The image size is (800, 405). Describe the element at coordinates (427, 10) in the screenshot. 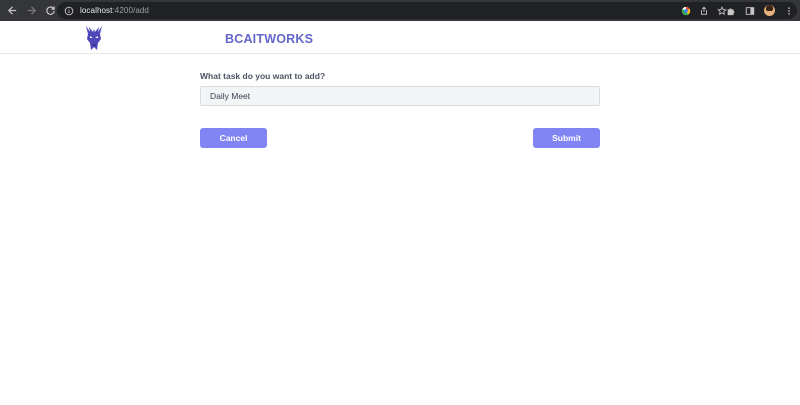

I see `address-bar: localhost:4200/add` at that location.